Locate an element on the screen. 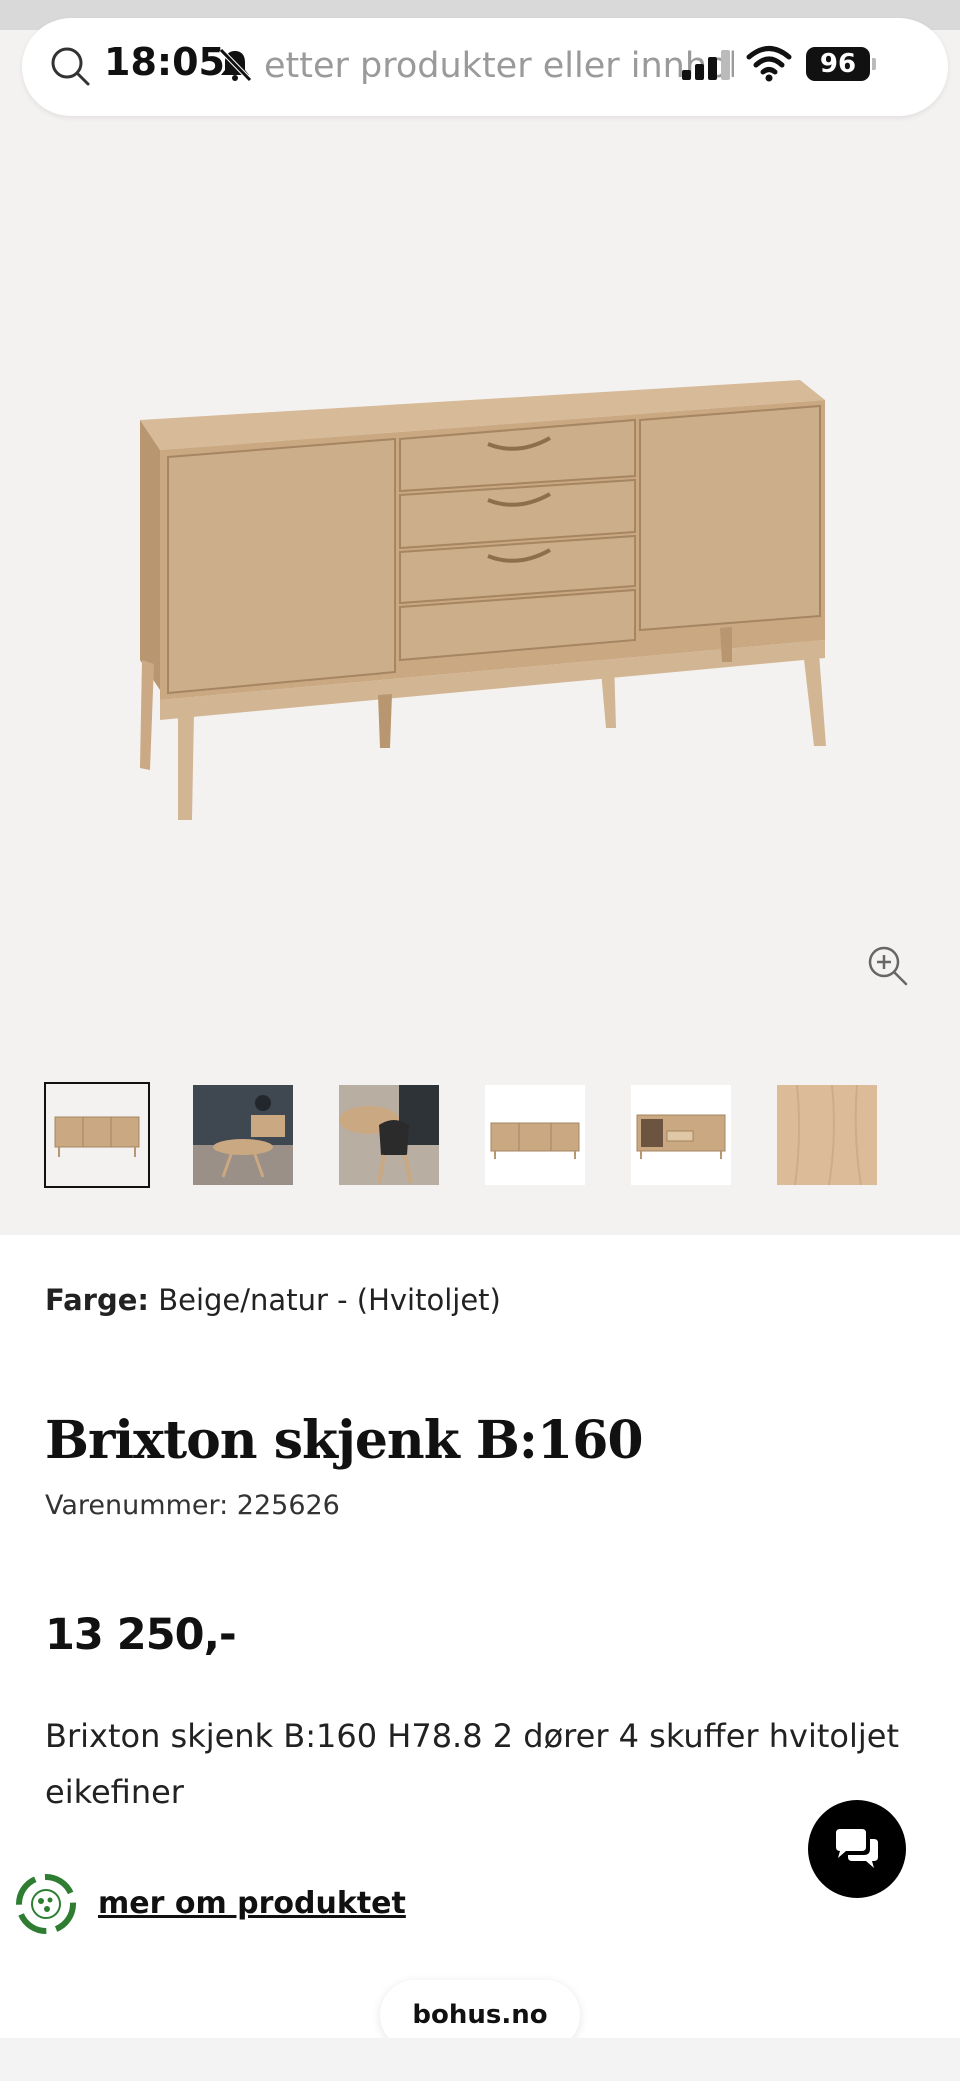  zoom-in-icon is located at coordinates (888, 966).